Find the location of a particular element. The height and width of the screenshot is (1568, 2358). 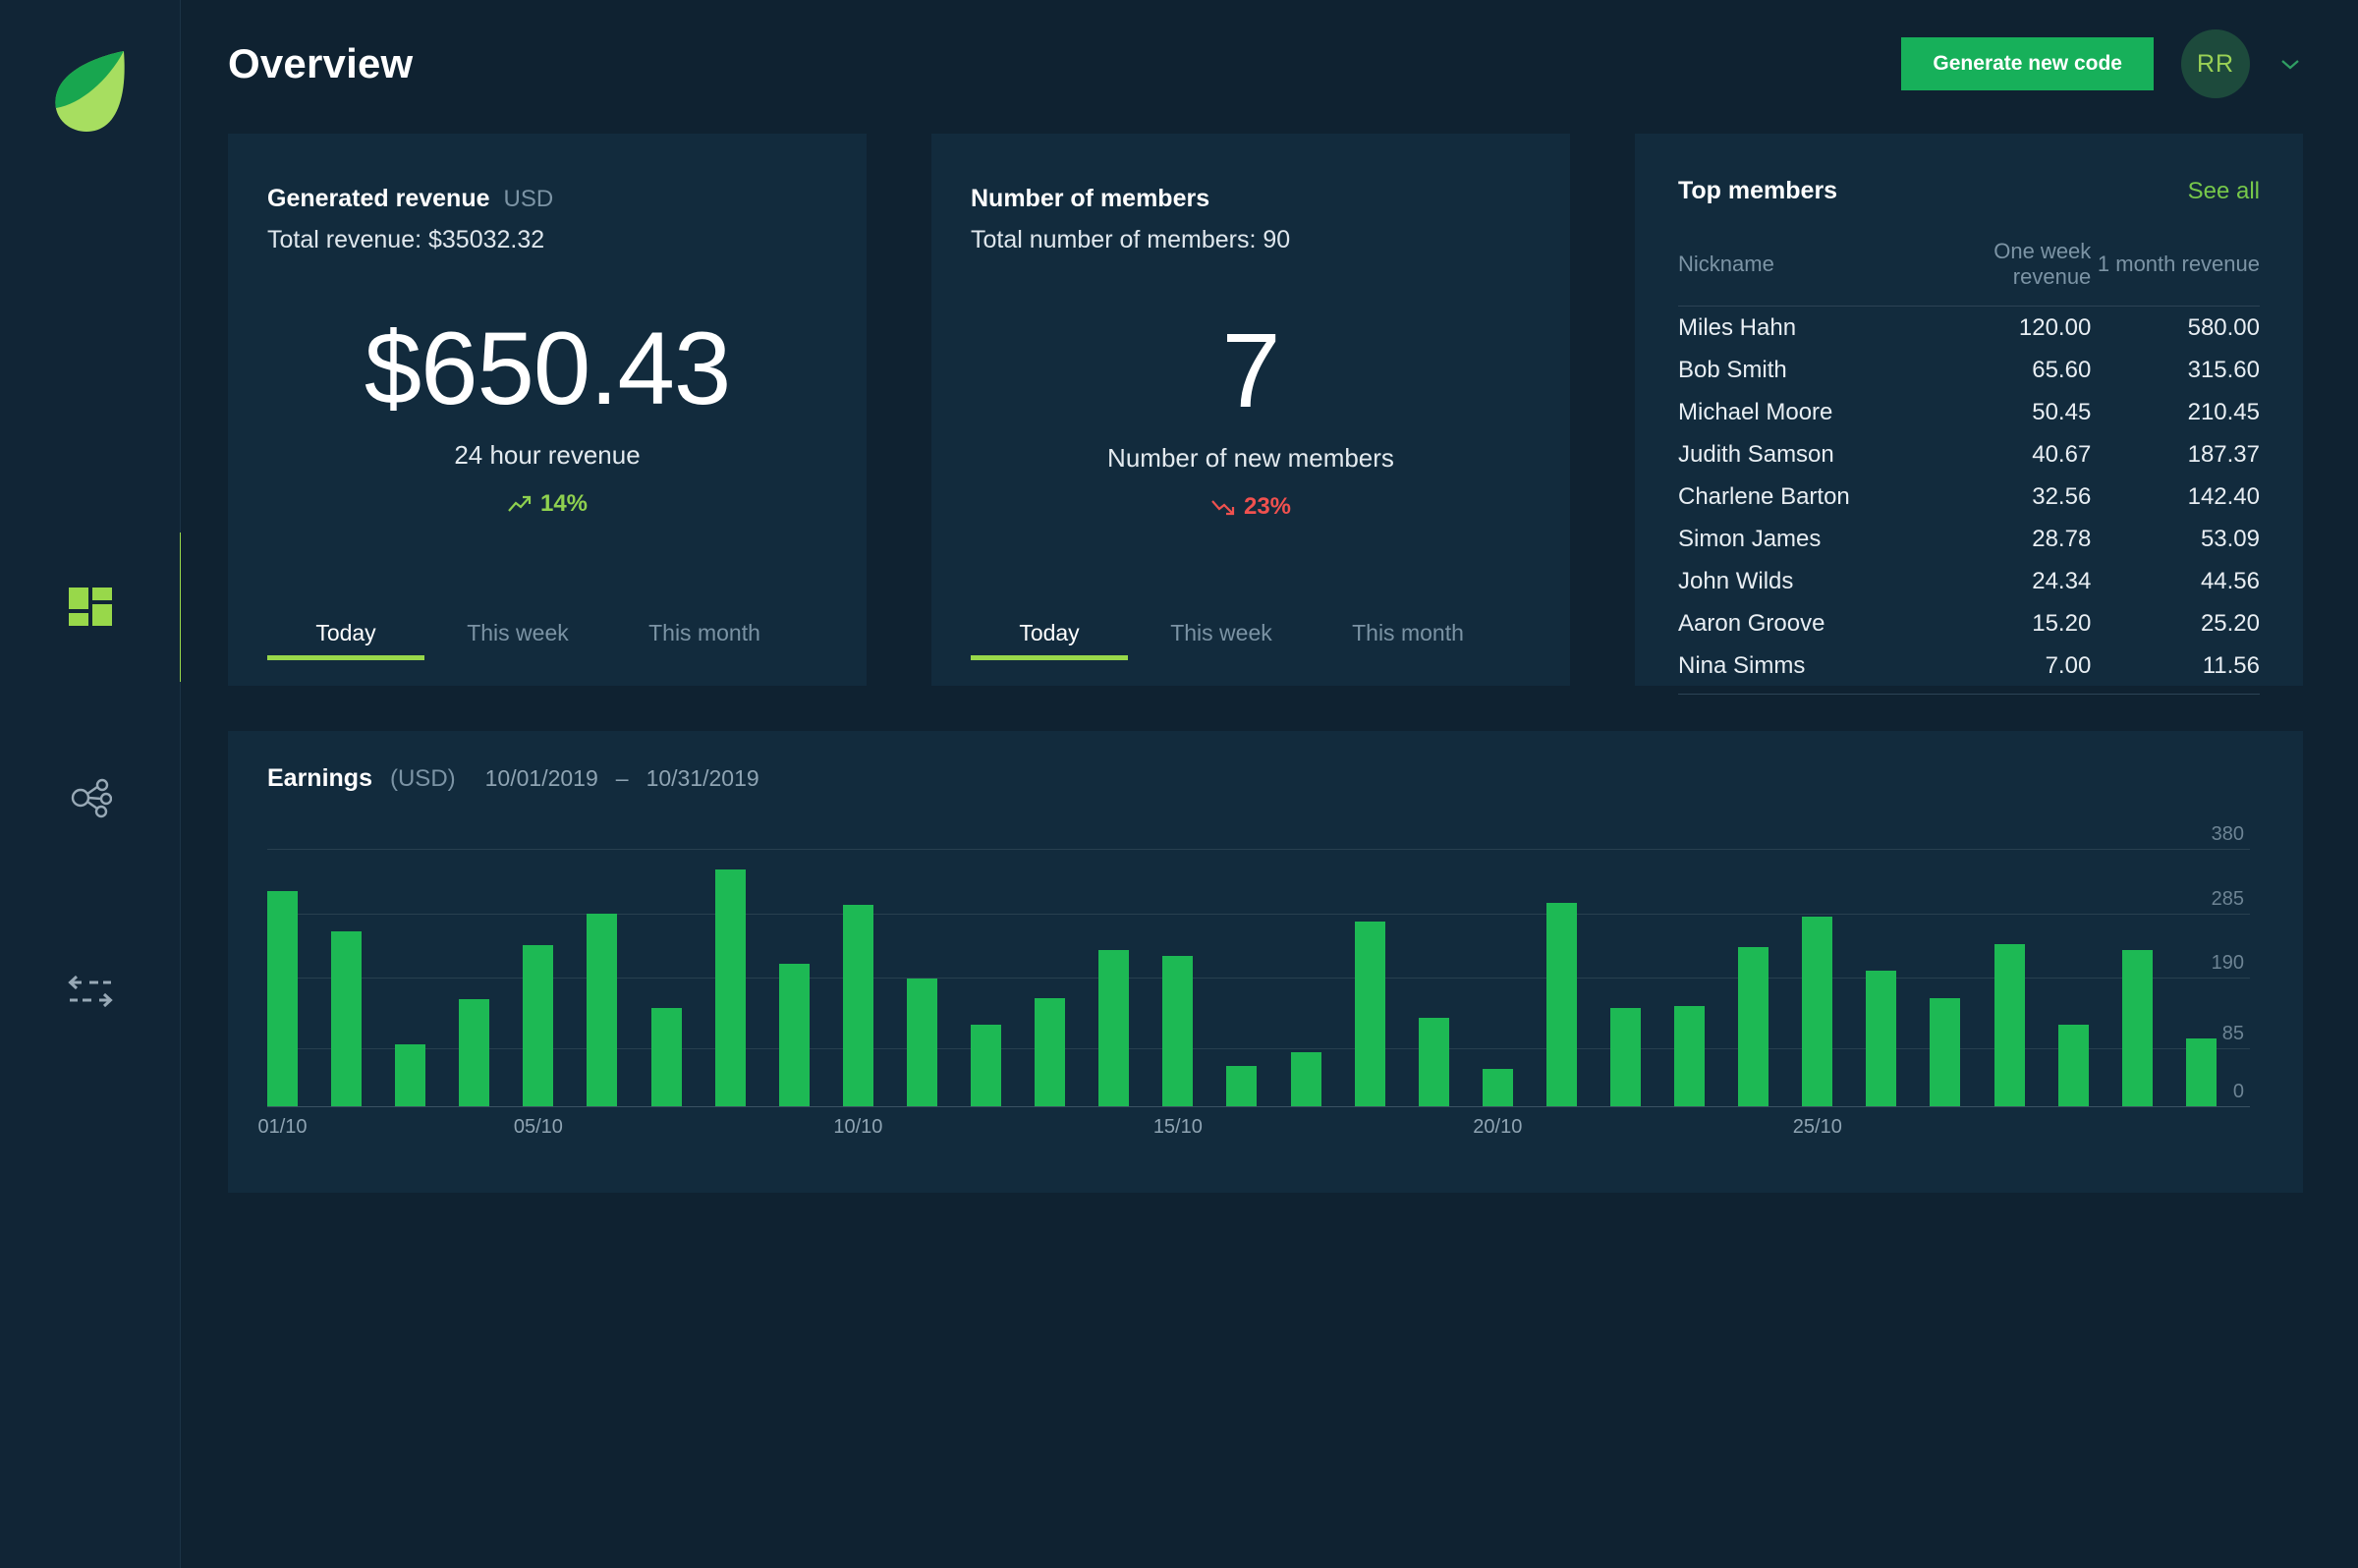

topbar-actions: Generate new code RR is located at coordinates (2102, 63).